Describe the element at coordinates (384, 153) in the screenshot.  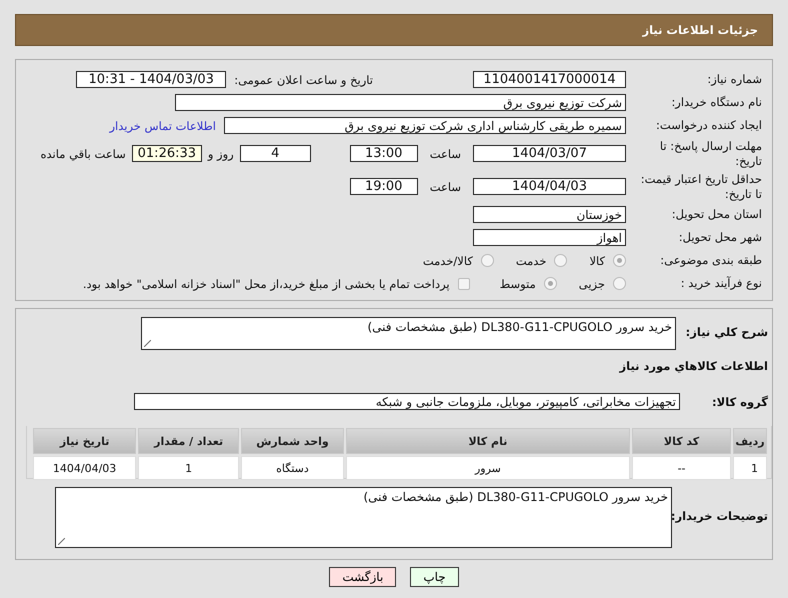
I see `deadline-time-field: 13:00` at that location.